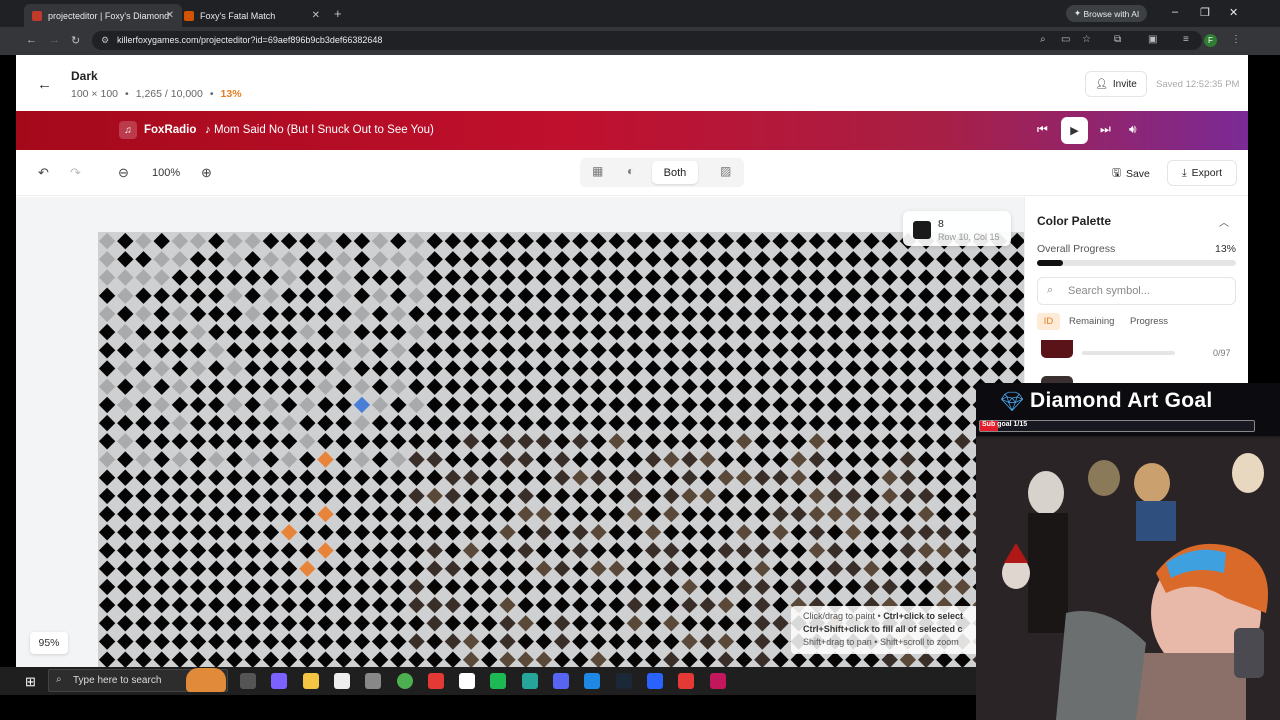 The height and width of the screenshot is (720, 1280). Describe the element at coordinates (1043, 39) in the screenshot. I see `zoom-icon: ⌕` at that location.